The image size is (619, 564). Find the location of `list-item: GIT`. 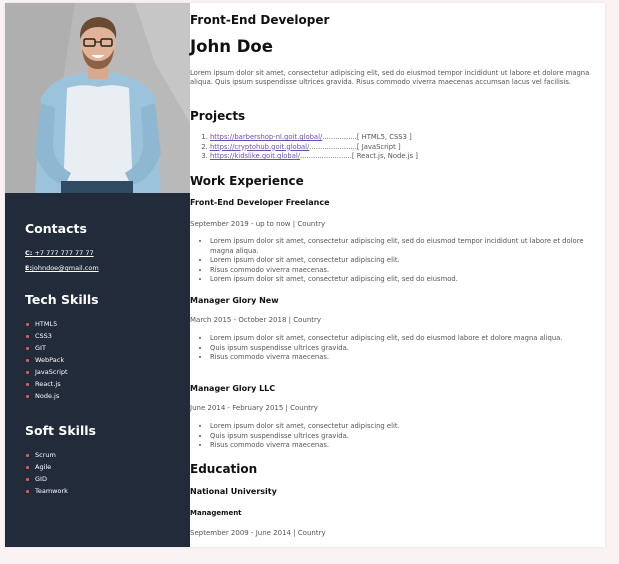

list-item: GIT is located at coordinates (105, 348).